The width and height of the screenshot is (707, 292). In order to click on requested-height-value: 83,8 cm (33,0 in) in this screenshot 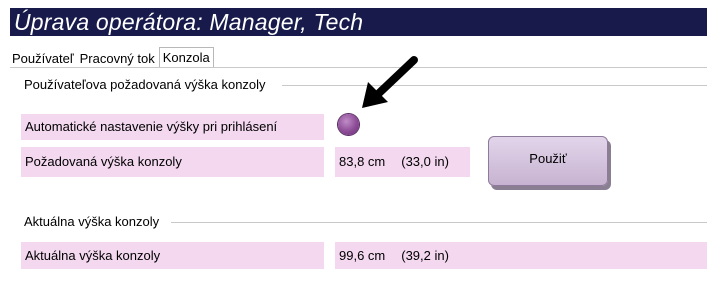, I will do `click(402, 162)`.